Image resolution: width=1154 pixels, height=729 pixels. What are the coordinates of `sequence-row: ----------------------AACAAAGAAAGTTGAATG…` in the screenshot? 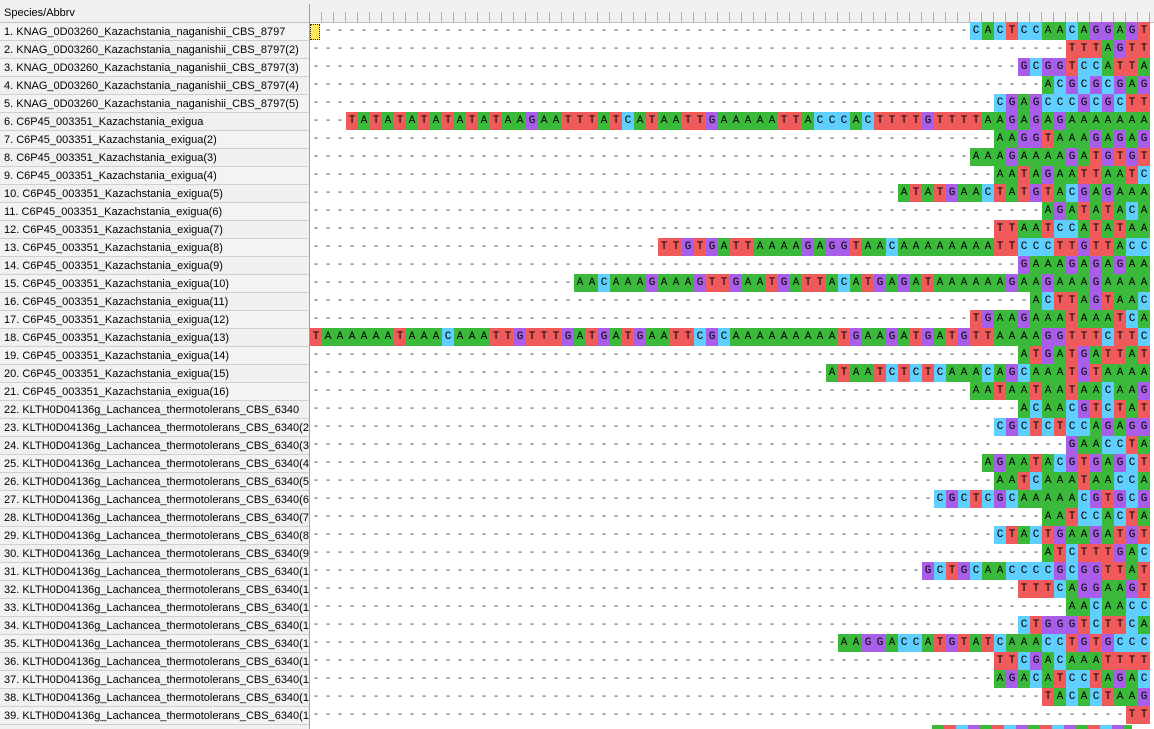 It's located at (732, 283).